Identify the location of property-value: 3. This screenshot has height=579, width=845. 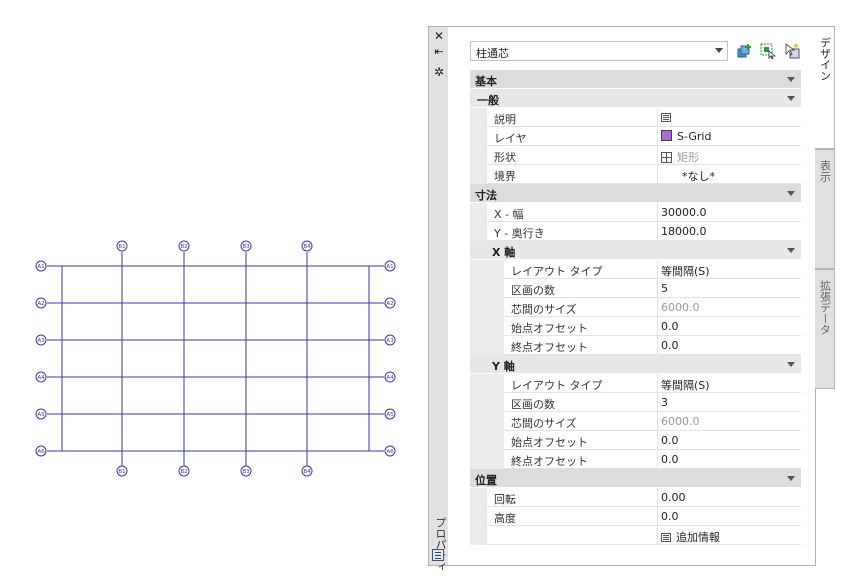
(664, 402).